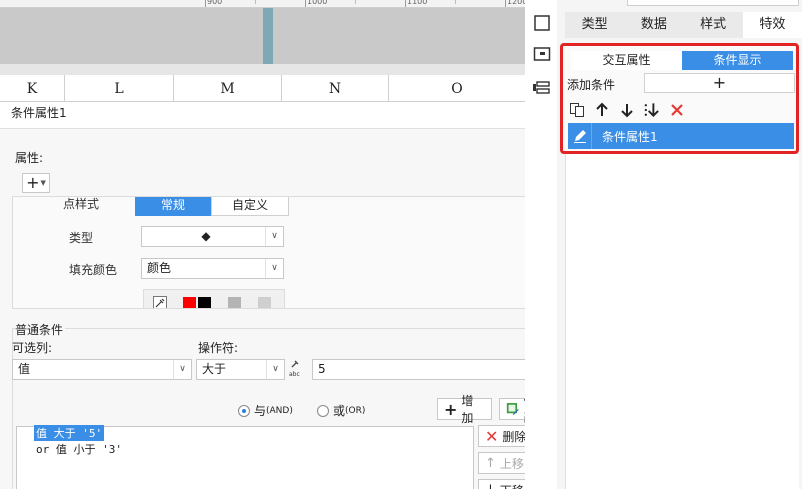  I want to click on point-style-toggle: 常规 自定义, so click(212, 206).